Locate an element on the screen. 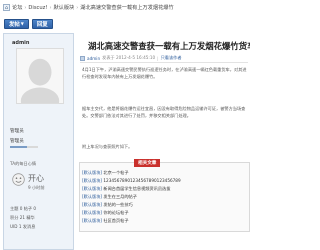 The width and height of the screenshot is (320, 250). list-item: [默认版块] 12345678901234567890123456789 is located at coordinates (131, 181).